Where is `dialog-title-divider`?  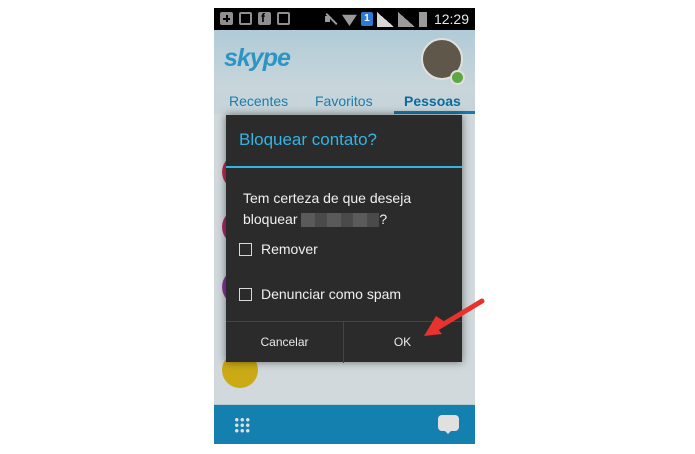 dialog-title-divider is located at coordinates (344, 167).